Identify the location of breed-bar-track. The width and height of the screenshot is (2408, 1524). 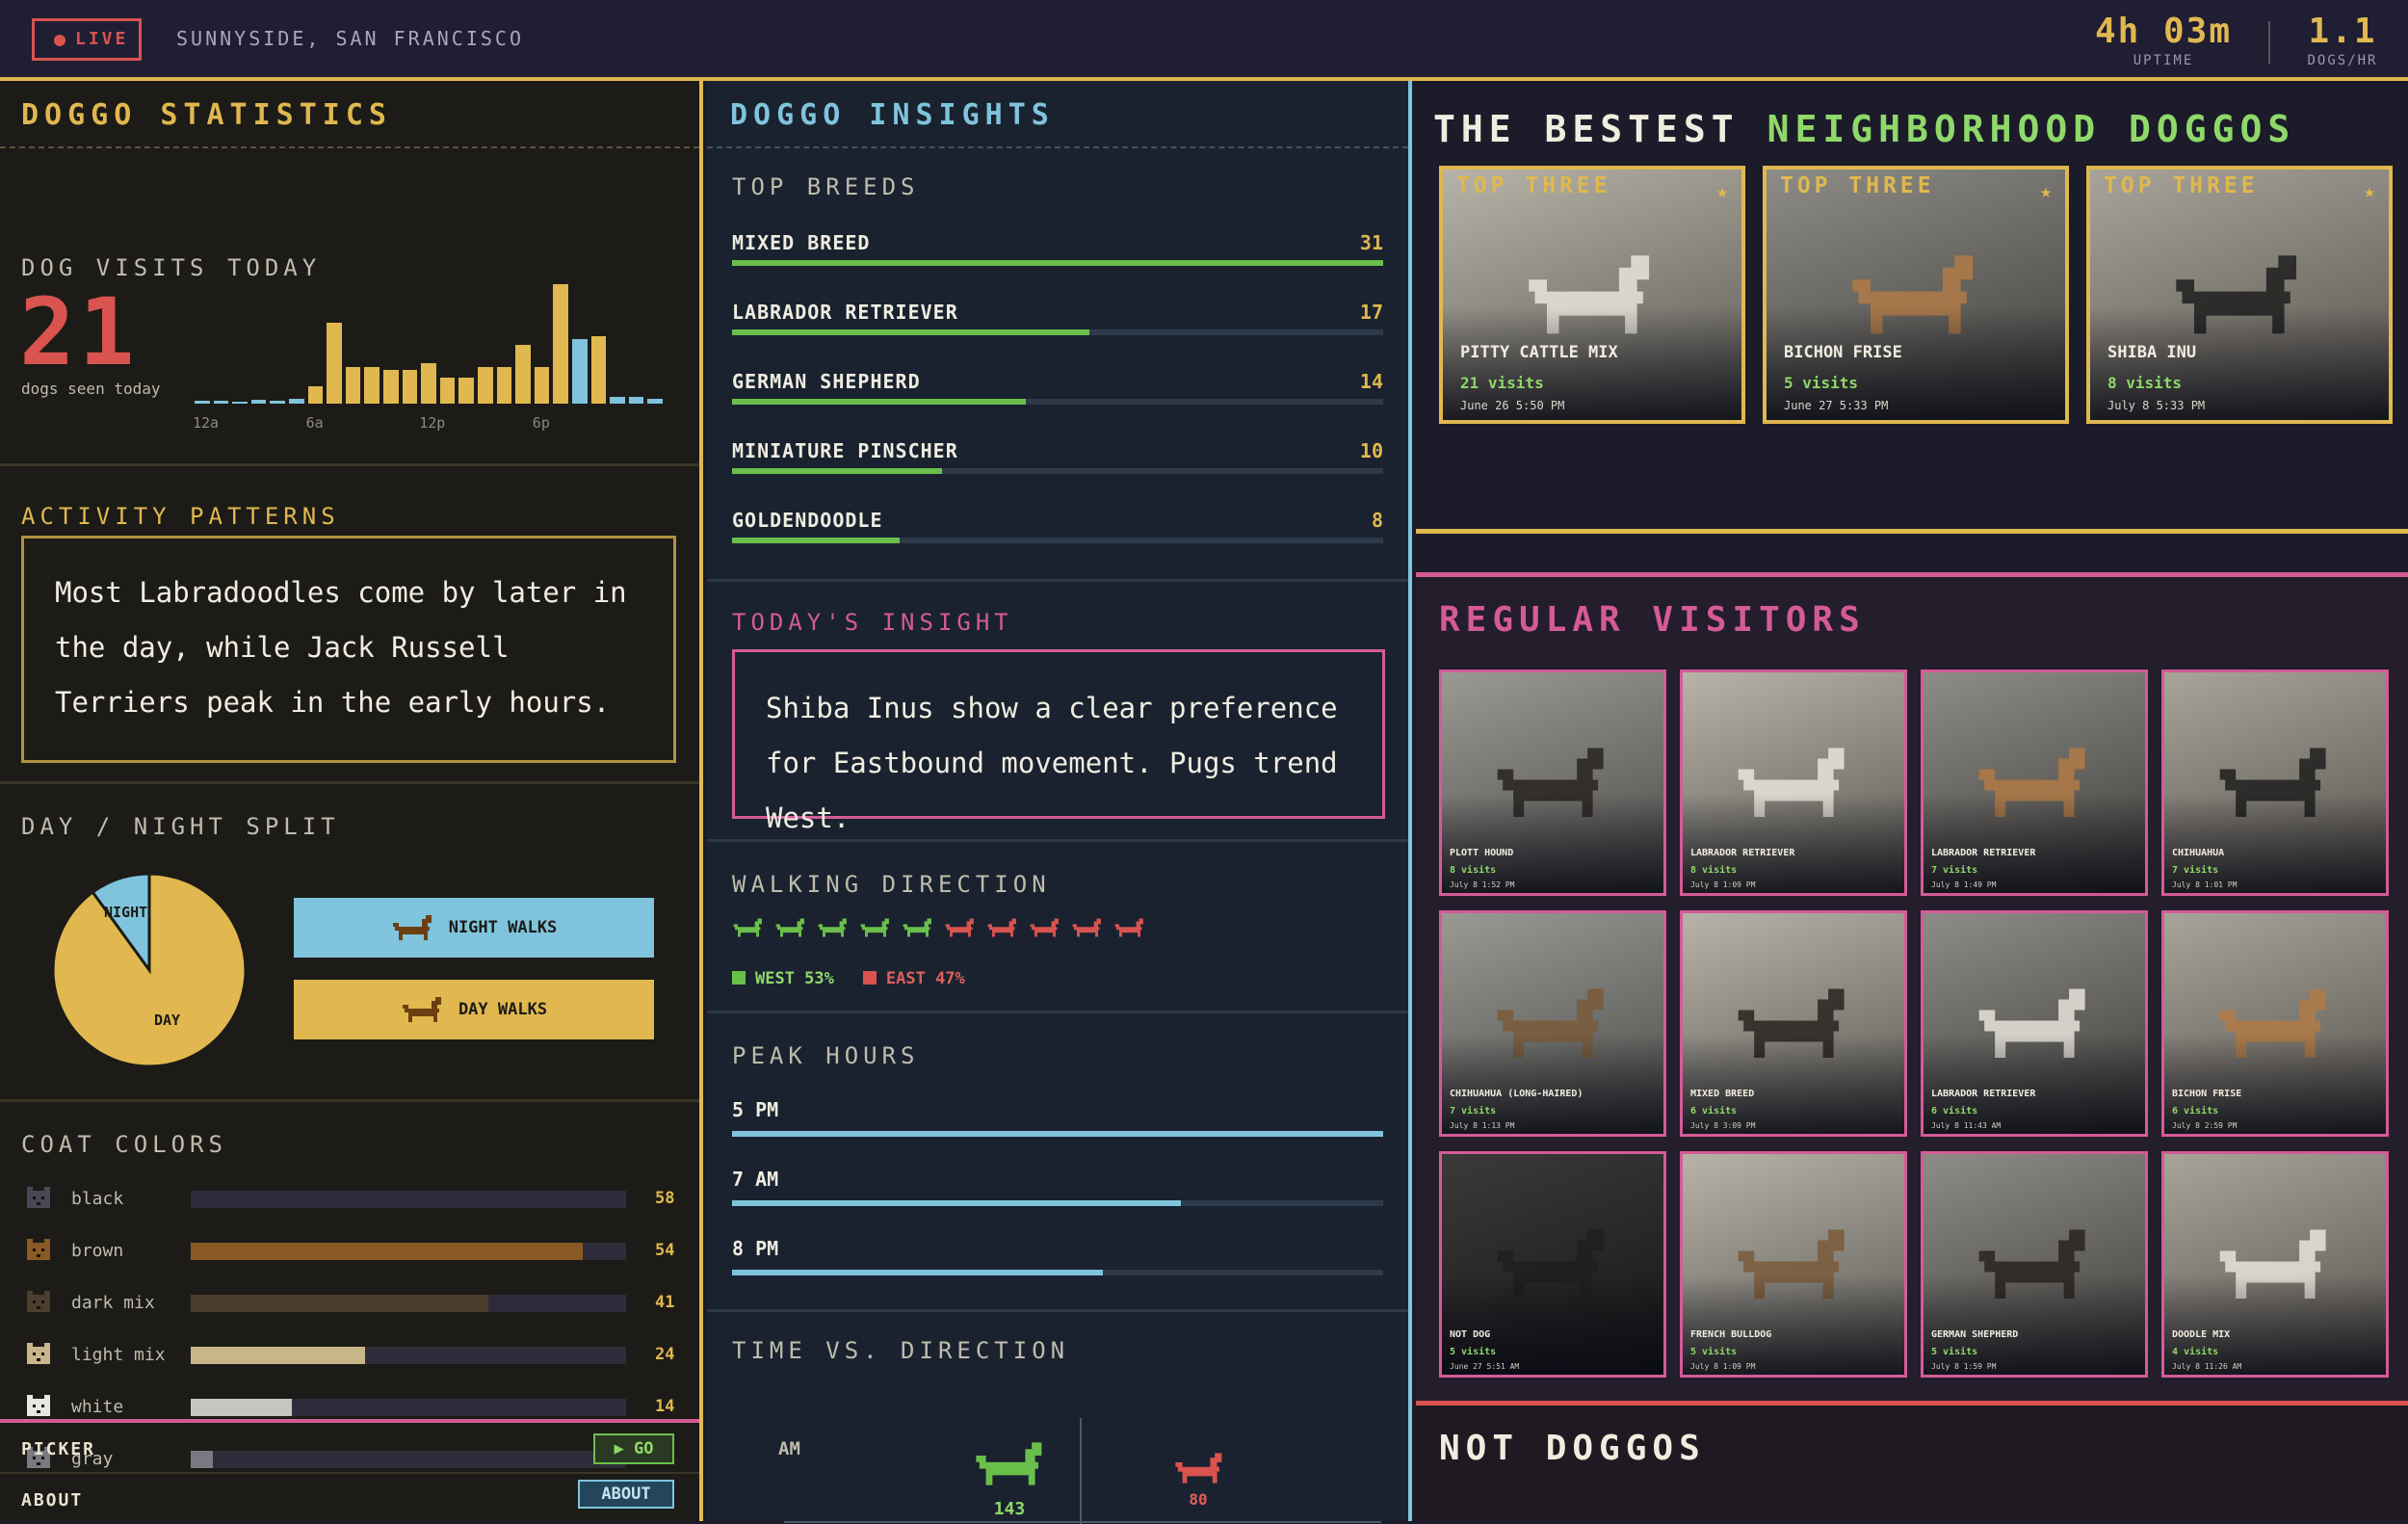
(1057, 263).